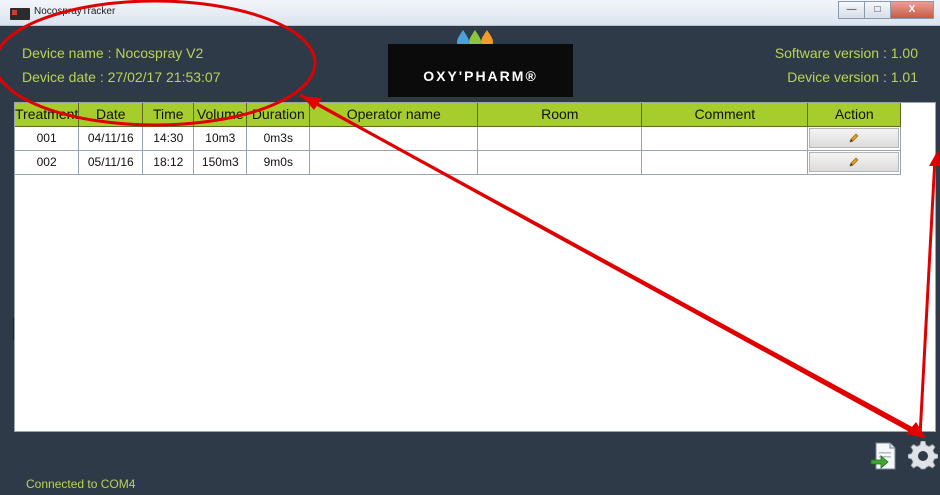  Describe the element at coordinates (47, 162) in the screenshot. I see `cell-treatment: 002` at that location.